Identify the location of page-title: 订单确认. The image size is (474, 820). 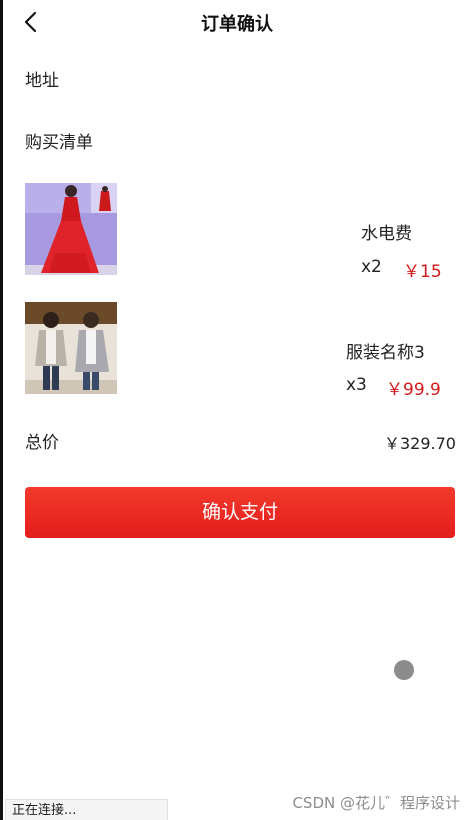
(237, 24).